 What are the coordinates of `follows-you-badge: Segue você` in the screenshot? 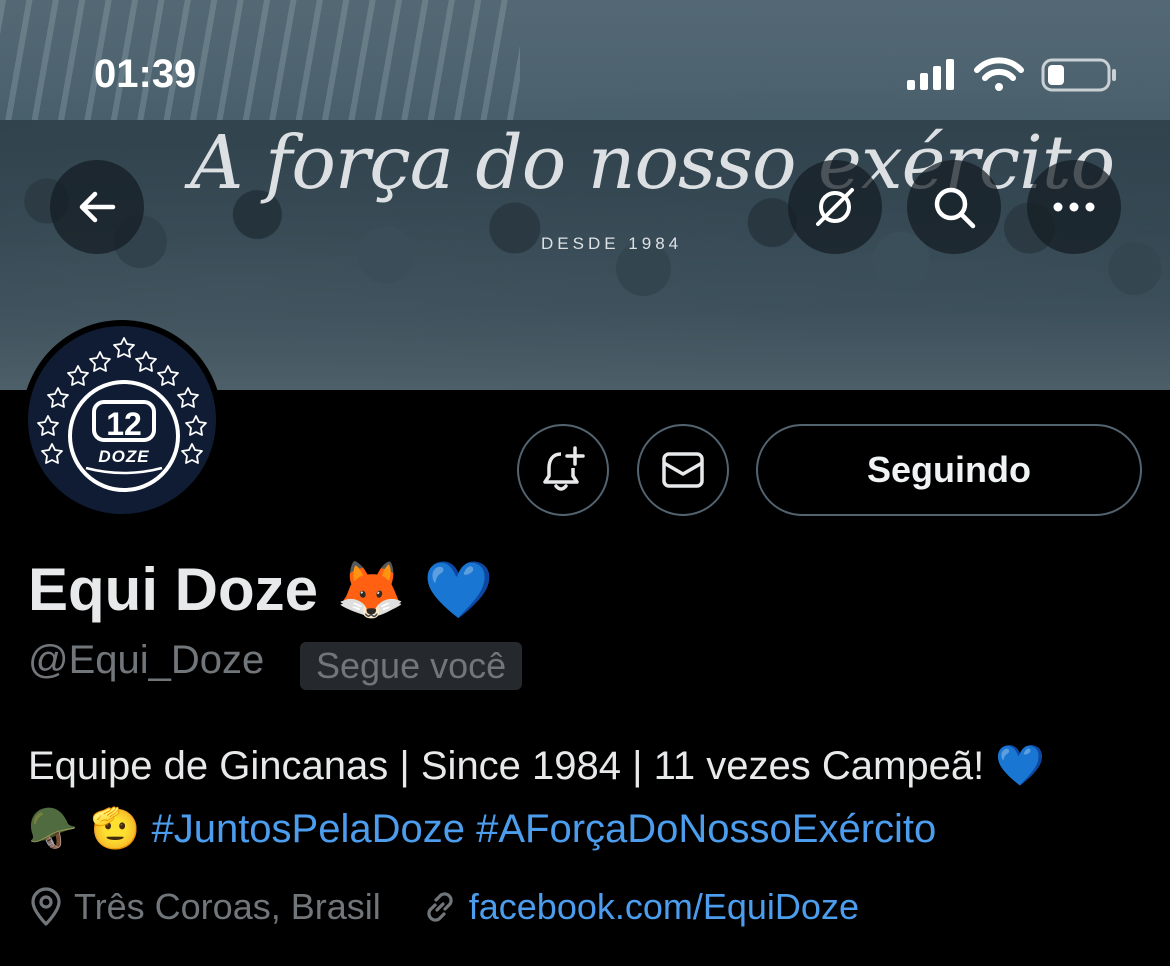 It's located at (411, 666).